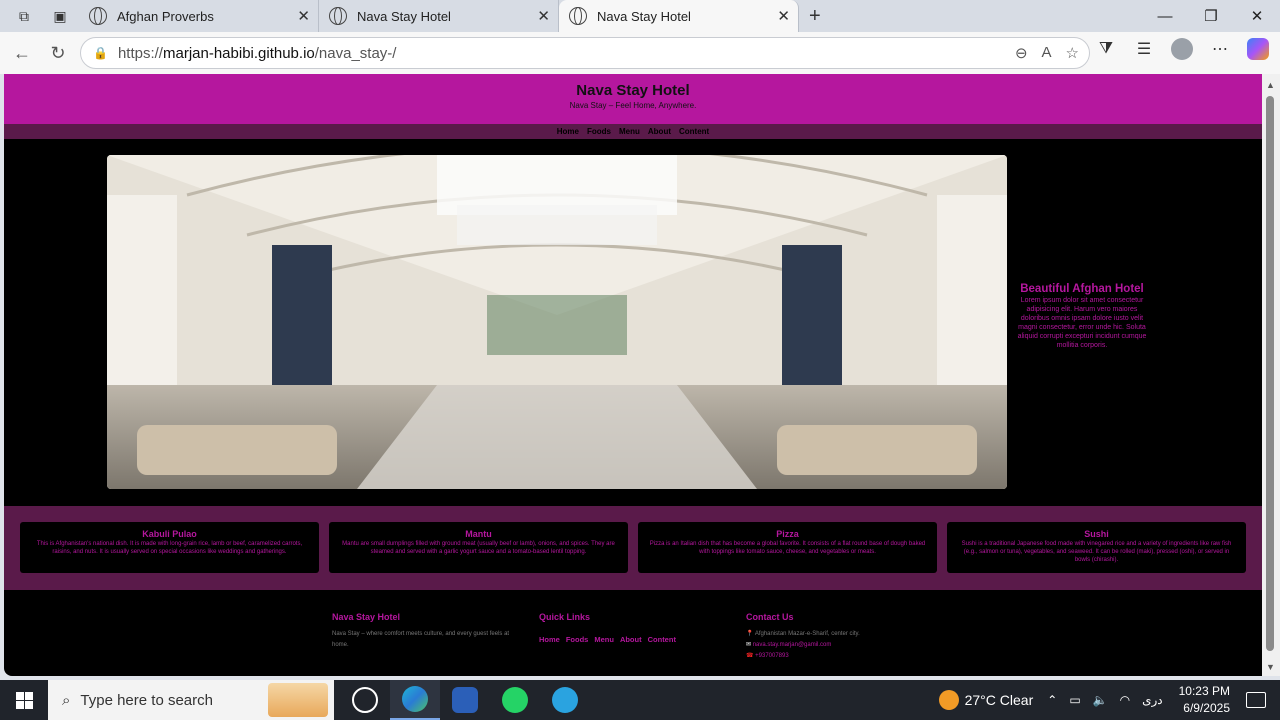  Describe the element at coordinates (169, 534) in the screenshot. I see `food-name: Kabuli Pulao` at that location.